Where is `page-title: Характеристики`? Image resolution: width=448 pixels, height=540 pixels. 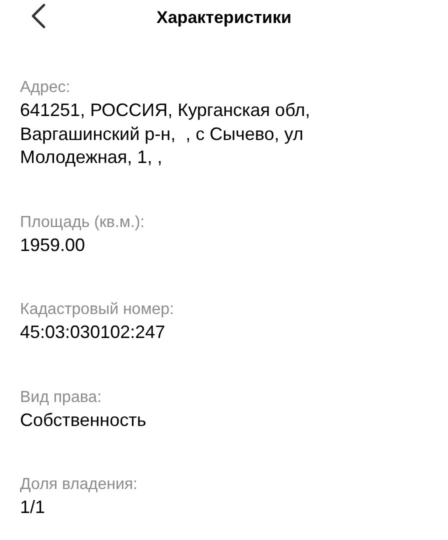
page-title: Характеристики is located at coordinates (224, 18).